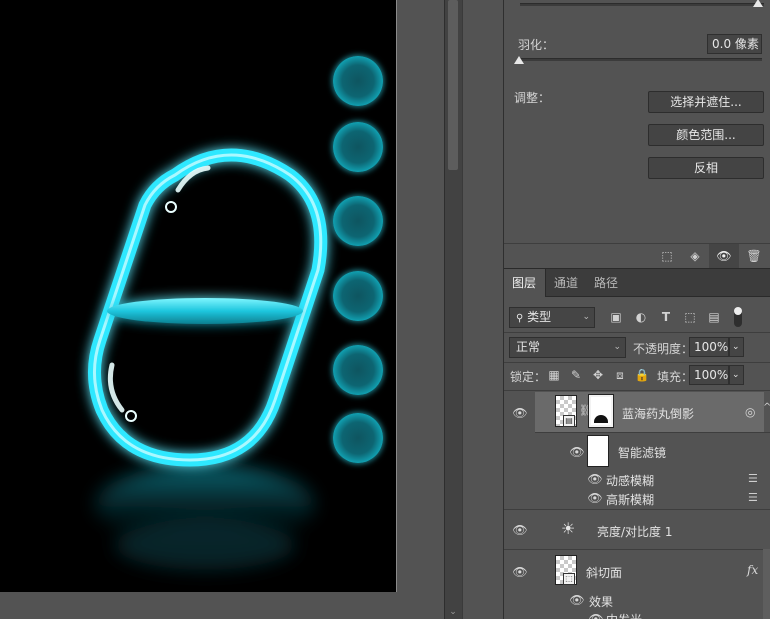 The width and height of the screenshot is (770, 619). What do you see at coordinates (616, 317) in the screenshot?
I see `pixel-filter-icon: ▣` at bounding box center [616, 317].